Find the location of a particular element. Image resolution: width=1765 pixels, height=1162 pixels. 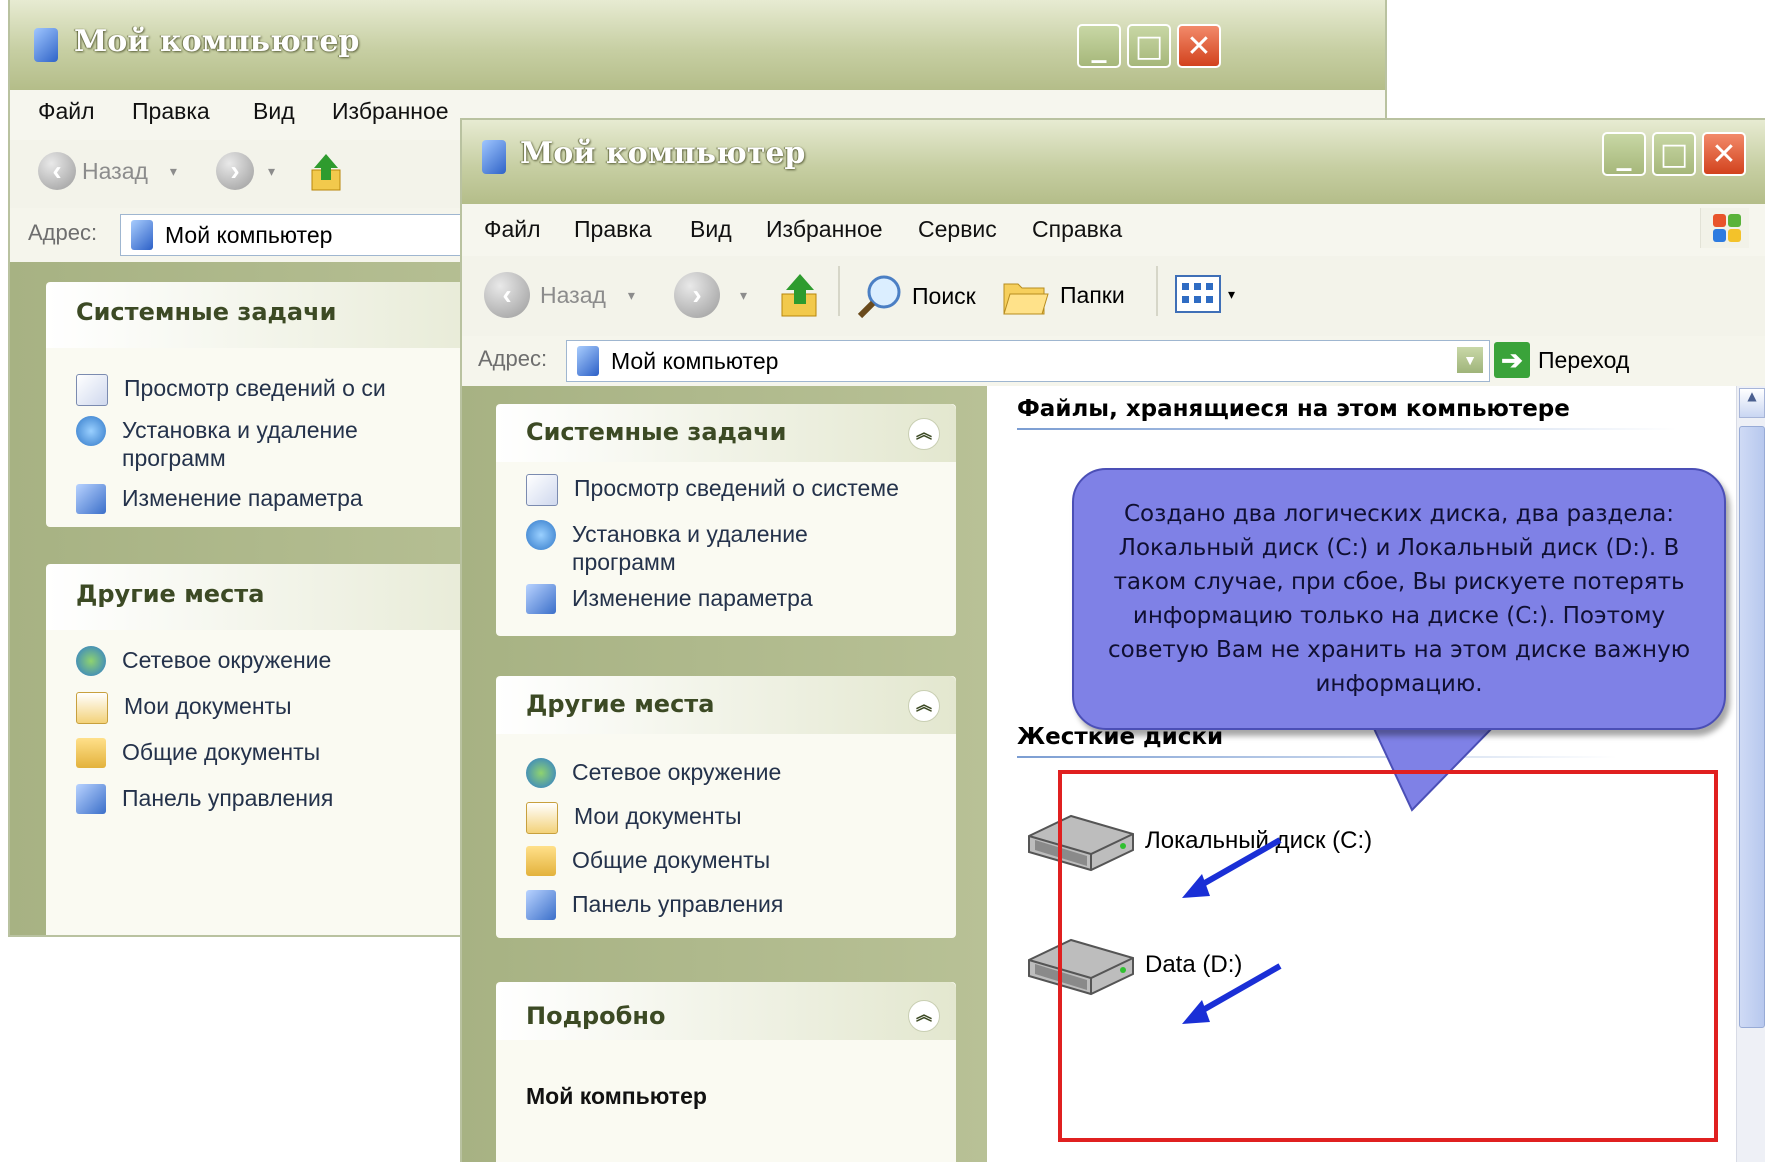

highlight-box is located at coordinates (1388, 956).